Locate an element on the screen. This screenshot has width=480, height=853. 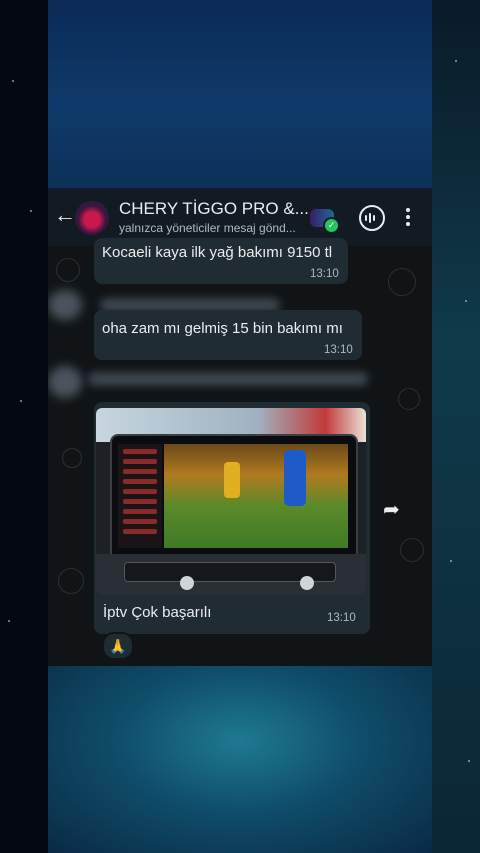
voice-chat-icon is located at coordinates (372, 218).